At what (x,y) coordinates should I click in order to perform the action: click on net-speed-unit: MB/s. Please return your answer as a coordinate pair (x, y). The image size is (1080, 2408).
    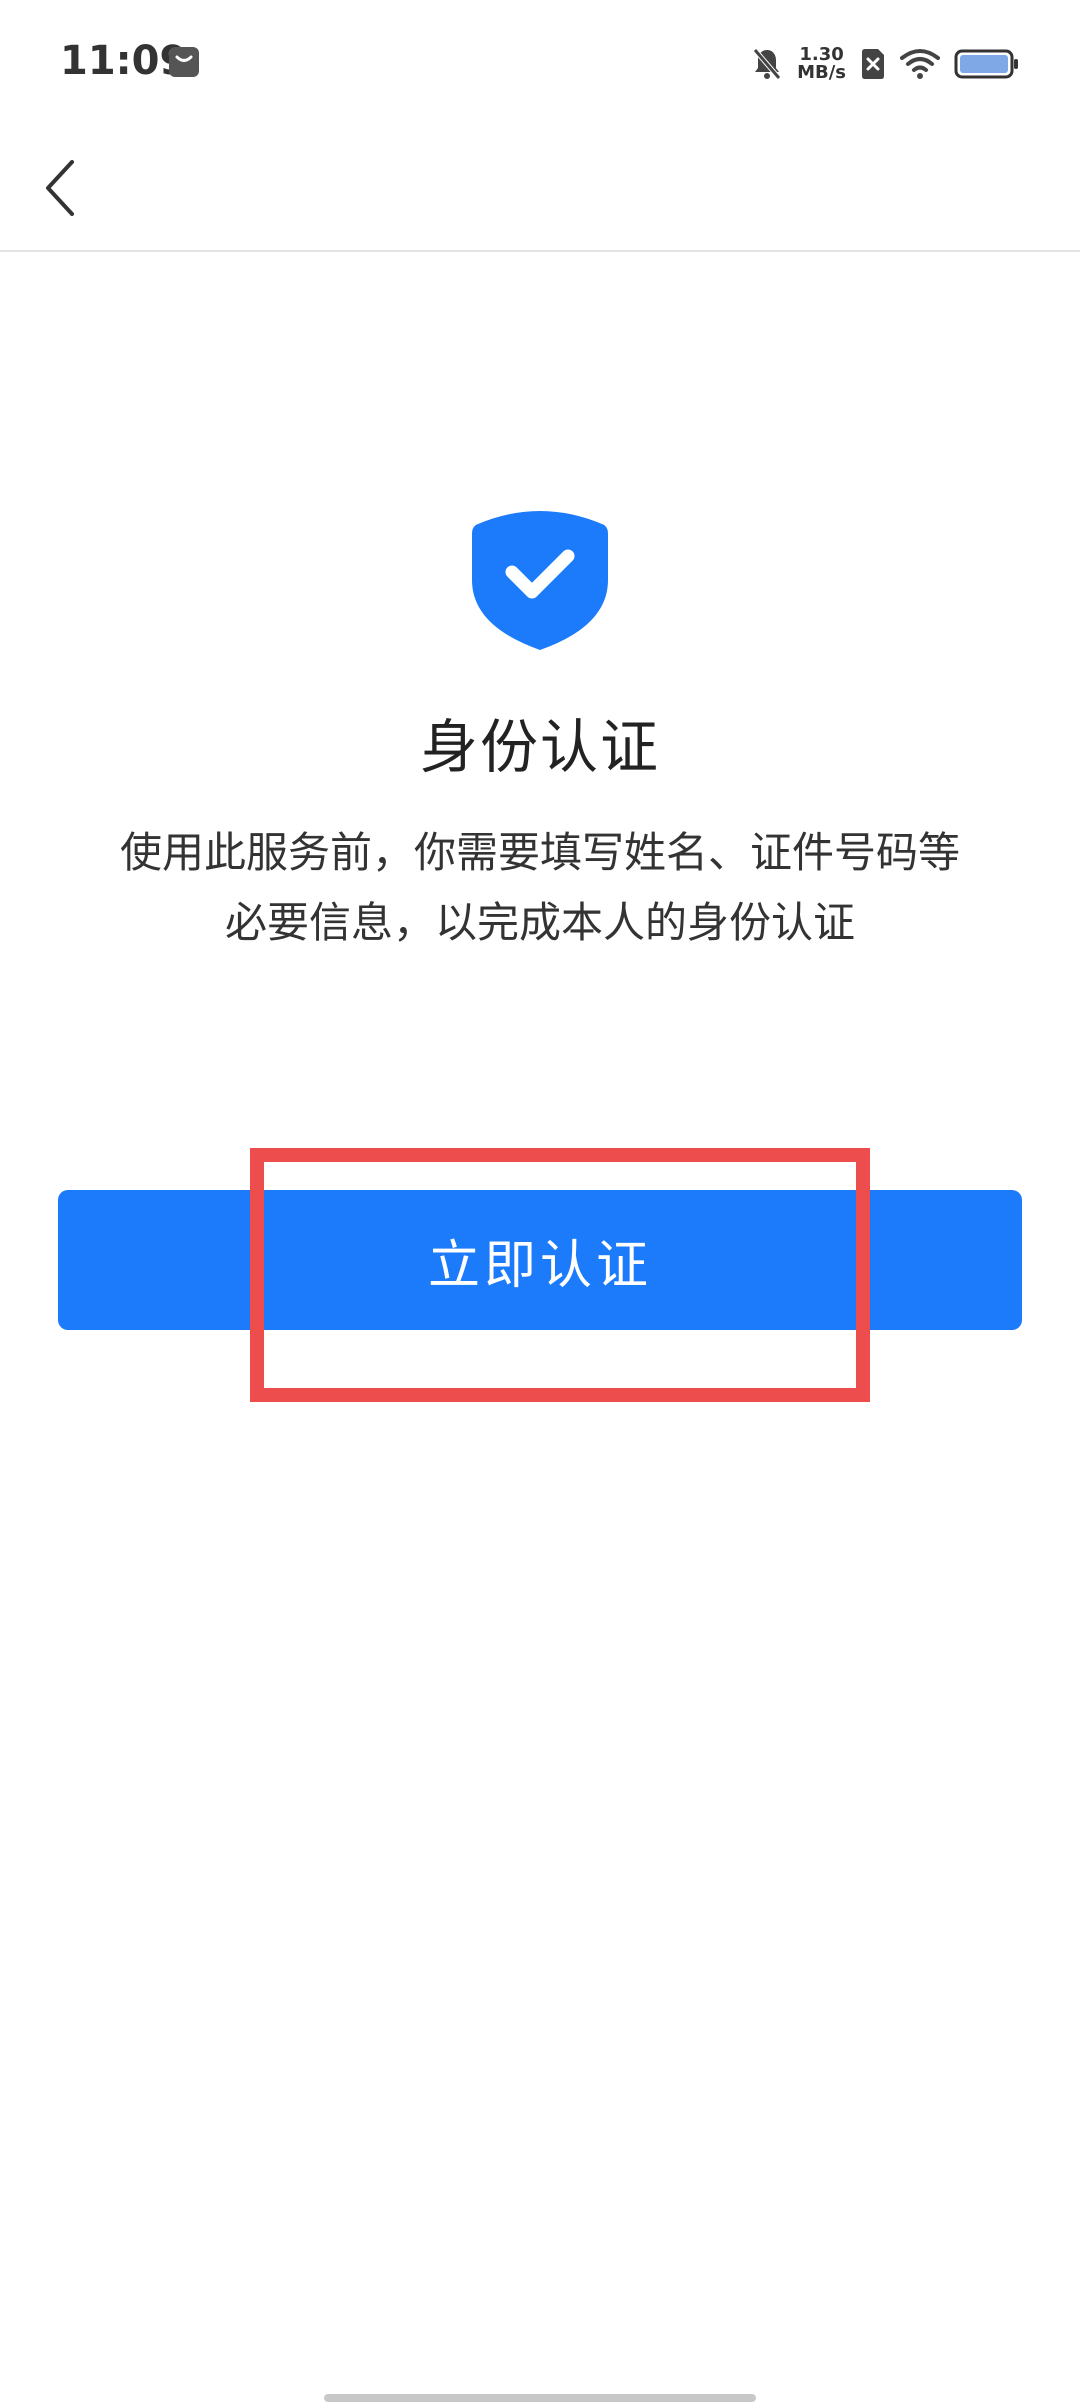
    Looking at the image, I should click on (821, 72).